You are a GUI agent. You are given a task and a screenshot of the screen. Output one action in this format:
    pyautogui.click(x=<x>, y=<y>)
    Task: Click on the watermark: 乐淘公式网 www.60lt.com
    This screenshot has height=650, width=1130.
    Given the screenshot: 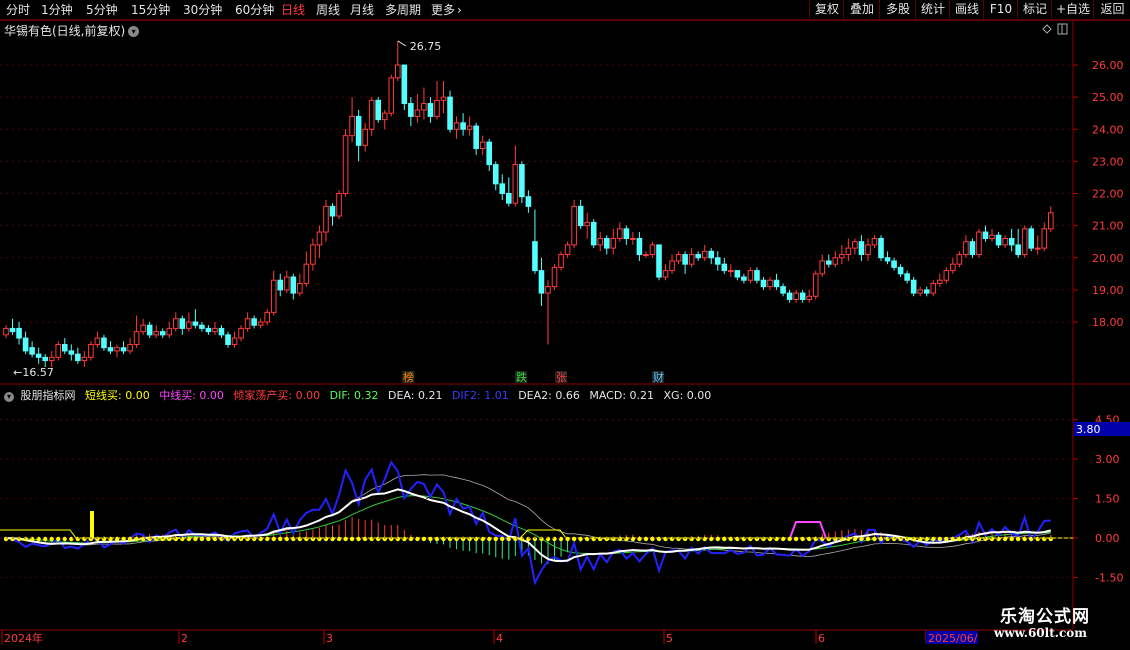 What is the action you would take?
    pyautogui.click(x=1047, y=623)
    